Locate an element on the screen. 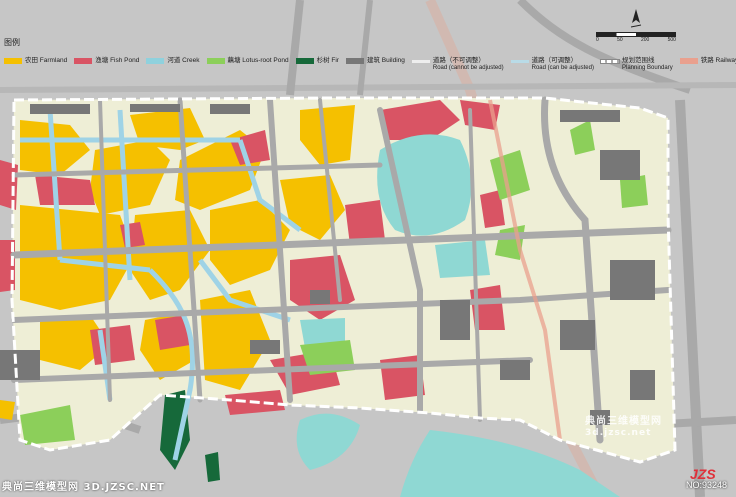 The width and height of the screenshot is (736, 497). watermark-url: 3d.jzsc.net is located at coordinates (618, 433).